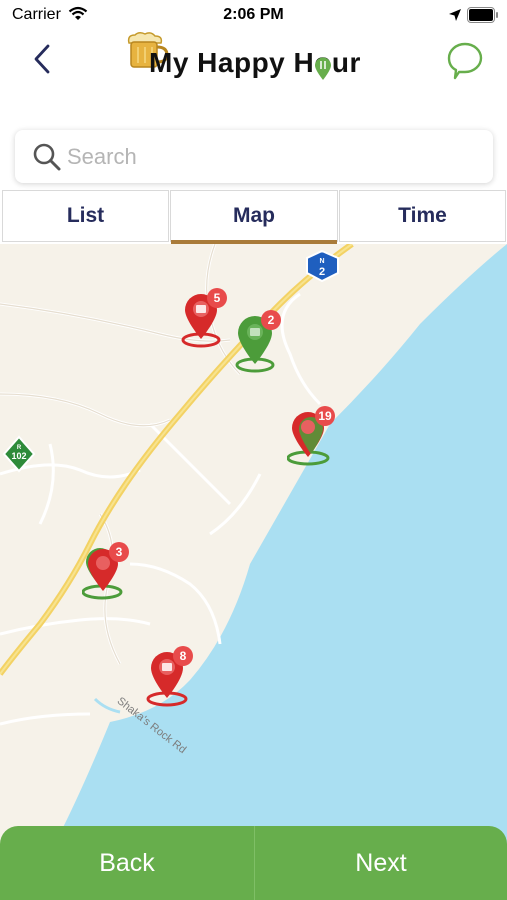  What do you see at coordinates (272, 157) in the screenshot?
I see `search-input` at bounding box center [272, 157].